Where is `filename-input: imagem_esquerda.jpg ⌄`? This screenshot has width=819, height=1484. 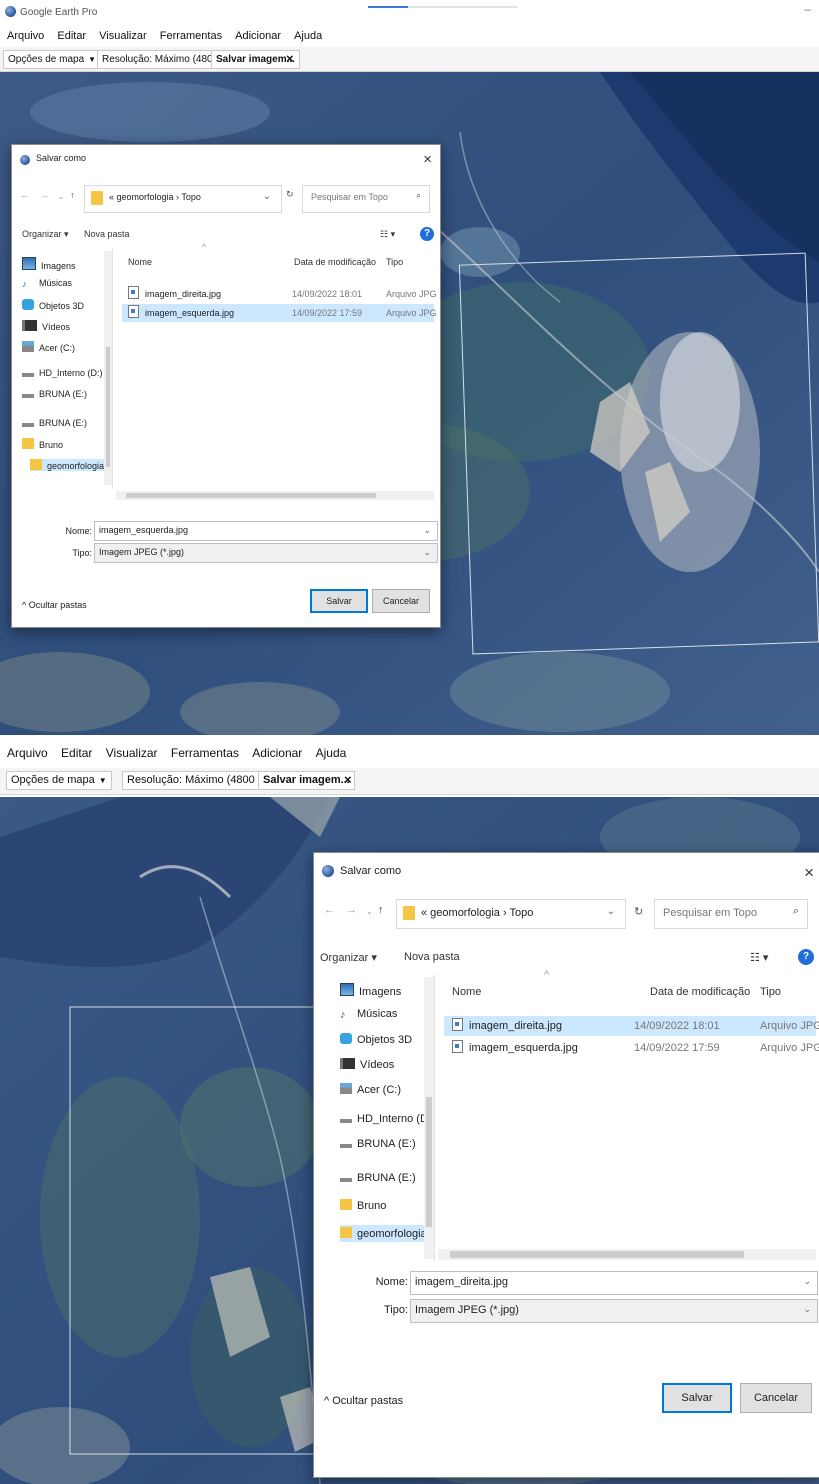 filename-input: imagem_esquerda.jpg ⌄ is located at coordinates (266, 531).